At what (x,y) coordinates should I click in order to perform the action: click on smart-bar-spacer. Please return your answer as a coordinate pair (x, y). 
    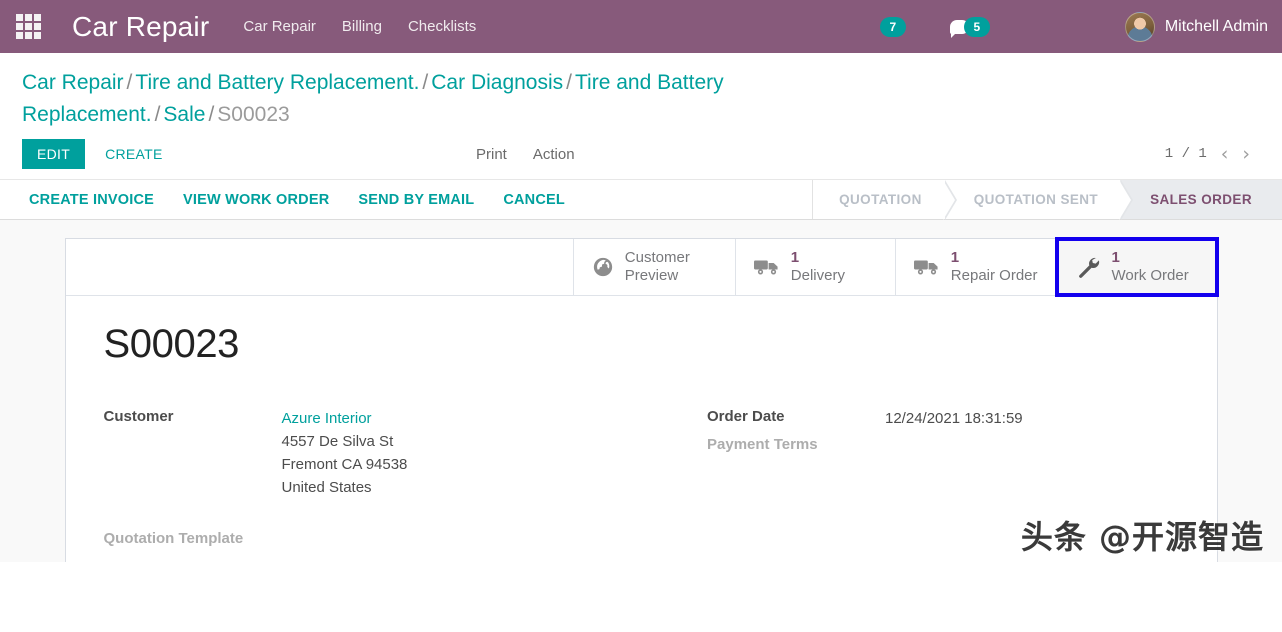
    Looking at the image, I should click on (320, 267).